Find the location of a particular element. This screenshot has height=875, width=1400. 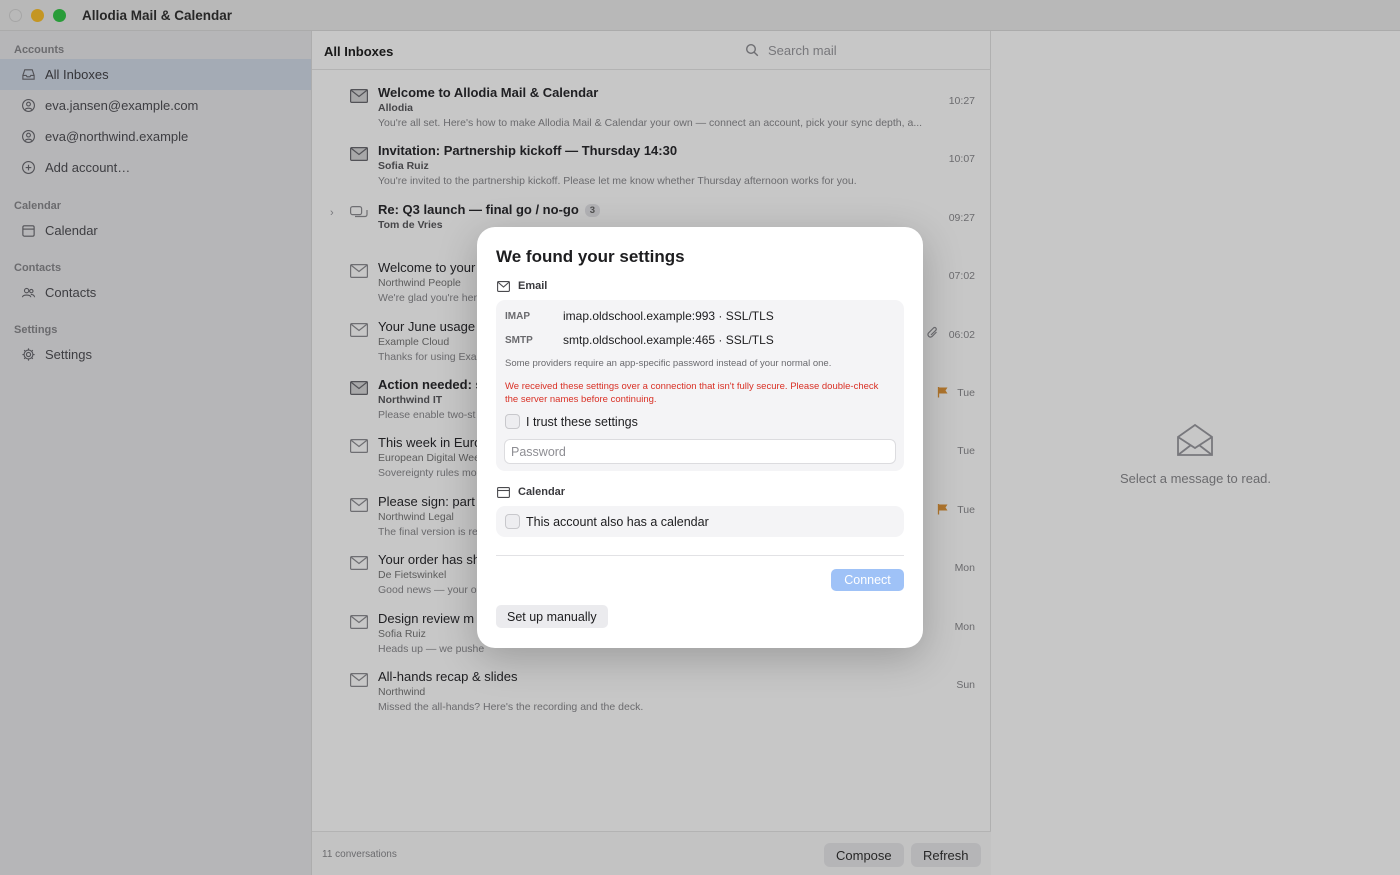

calendar-card: This account also has a calendar is located at coordinates (700, 521).